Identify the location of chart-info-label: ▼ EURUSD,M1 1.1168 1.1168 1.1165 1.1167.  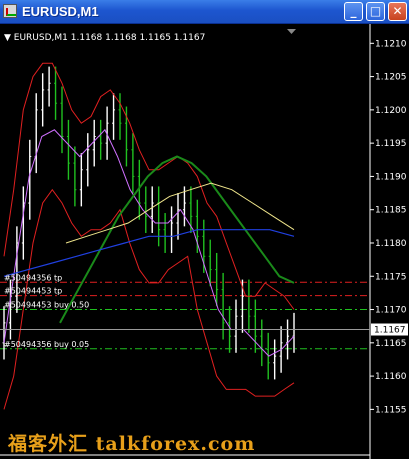
(104, 38).